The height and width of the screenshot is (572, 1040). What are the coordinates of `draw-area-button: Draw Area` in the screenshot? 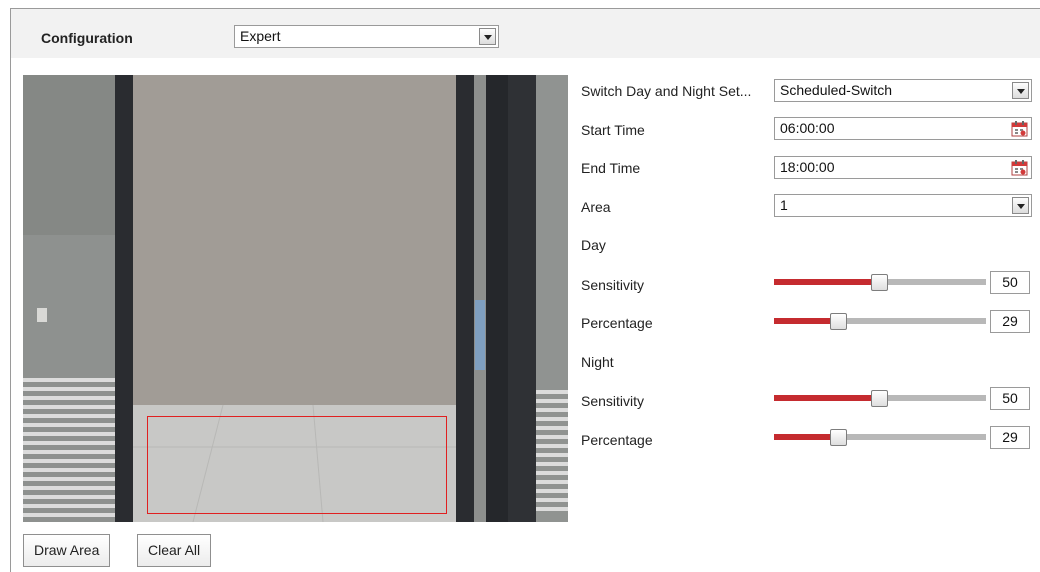 It's located at (67, 550).